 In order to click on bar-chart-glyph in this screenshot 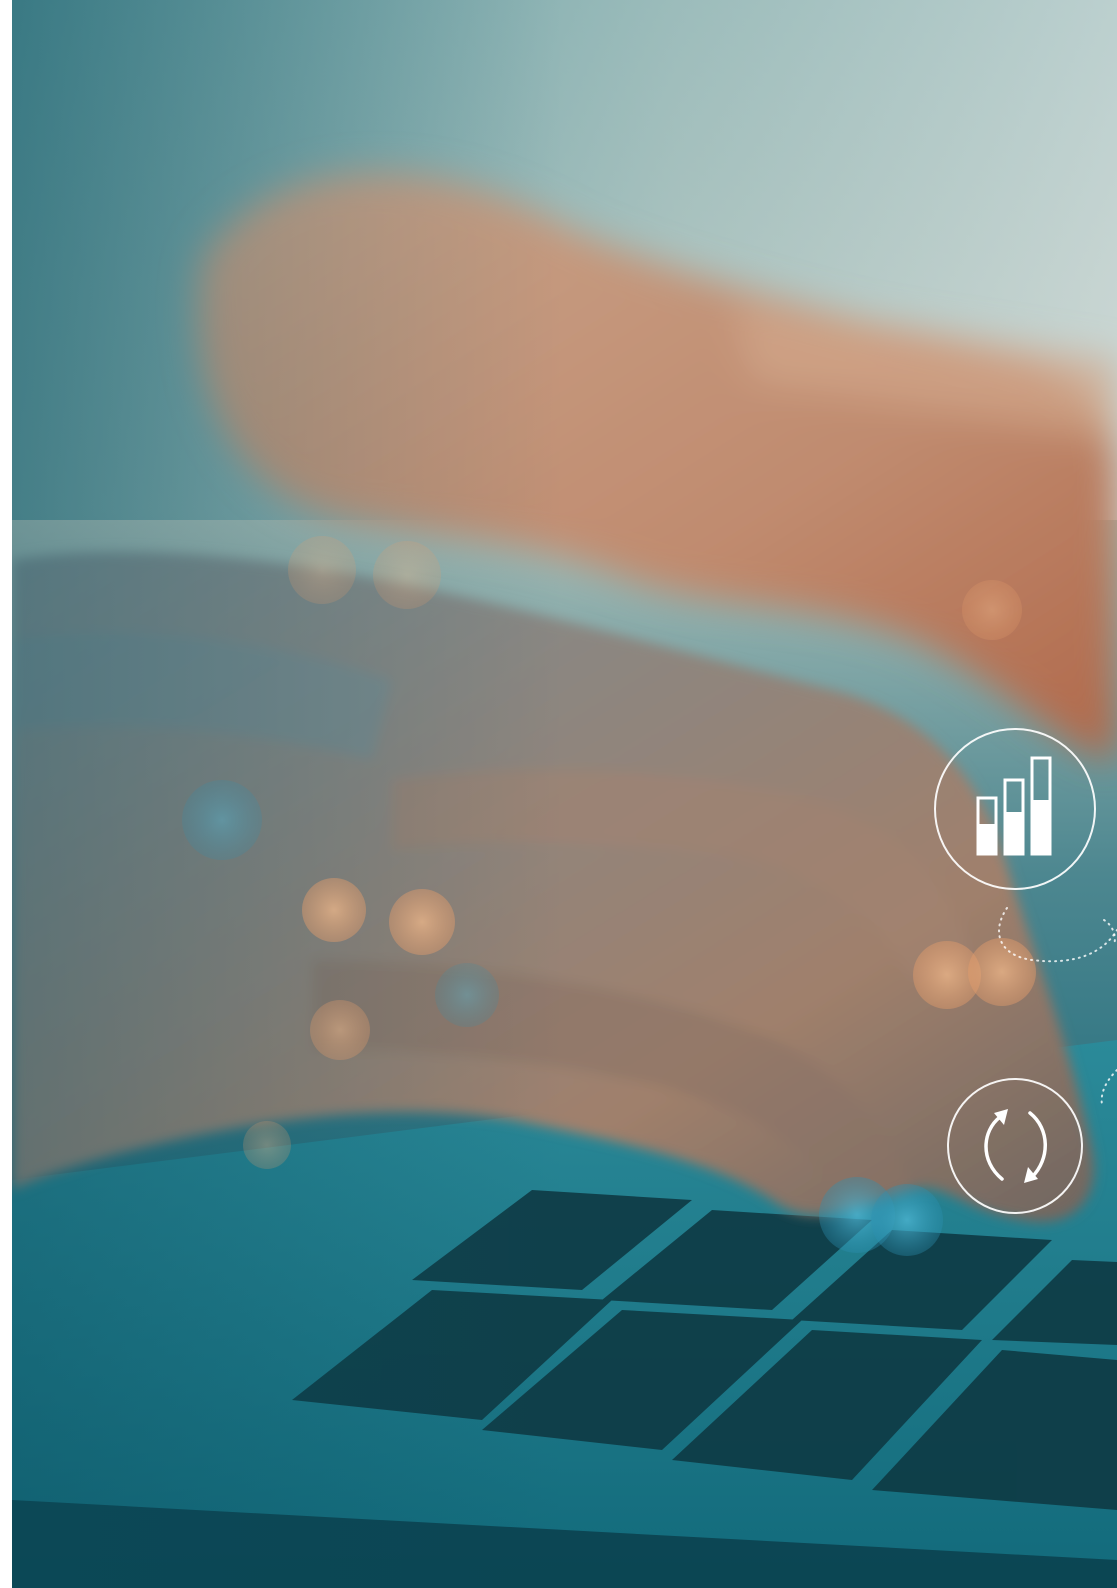, I will do `click(1014, 806)`.